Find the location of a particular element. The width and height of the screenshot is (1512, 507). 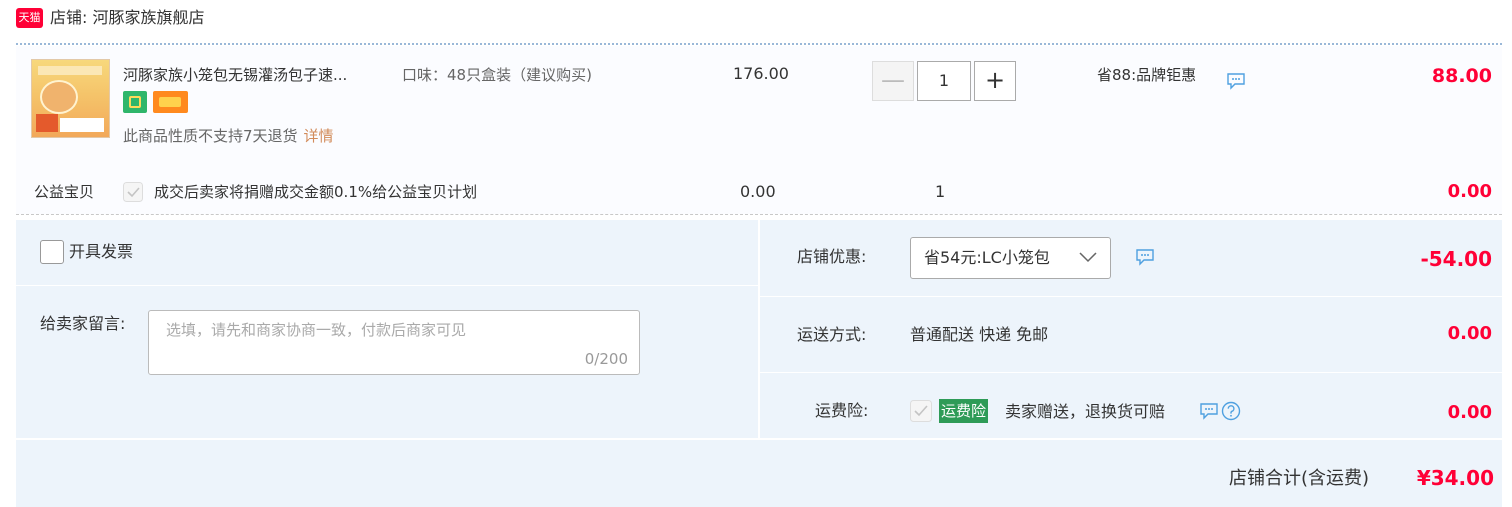

seller-message-placeholder: 选填，请先和商家协商一致，付款后商家可见 is located at coordinates (316, 330).